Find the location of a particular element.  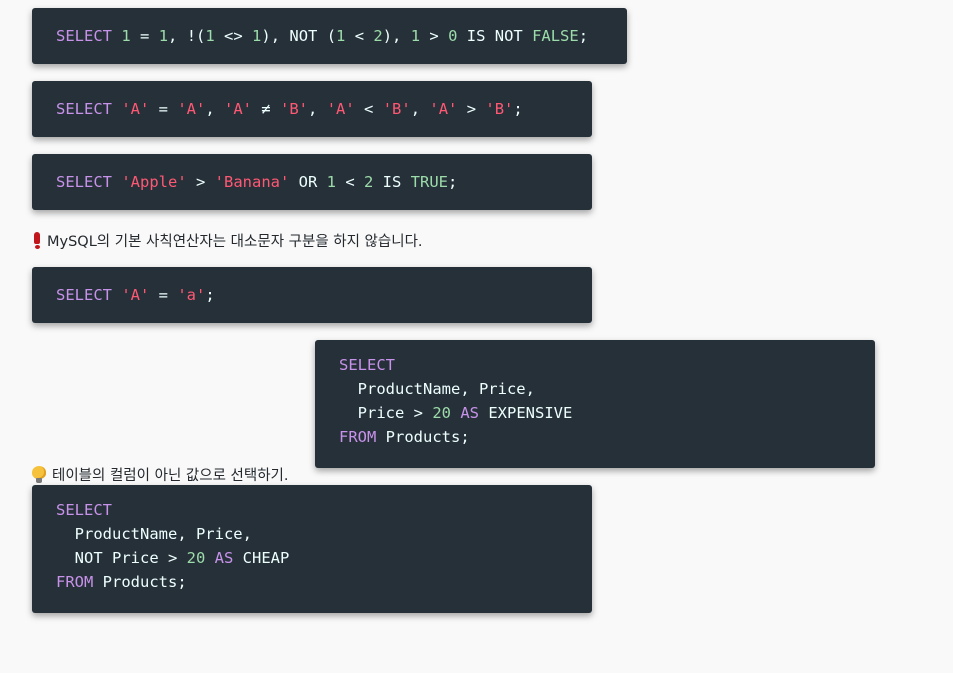

keyword-or: OR is located at coordinates (308, 182).